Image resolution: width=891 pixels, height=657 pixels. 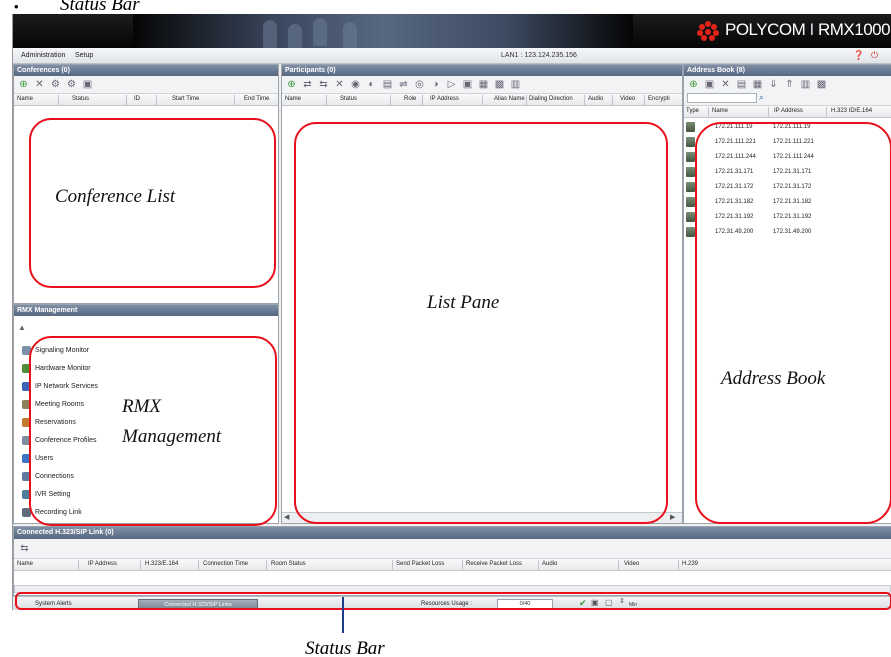 I want to click on column-header: Alias Name, so click(x=509, y=99).